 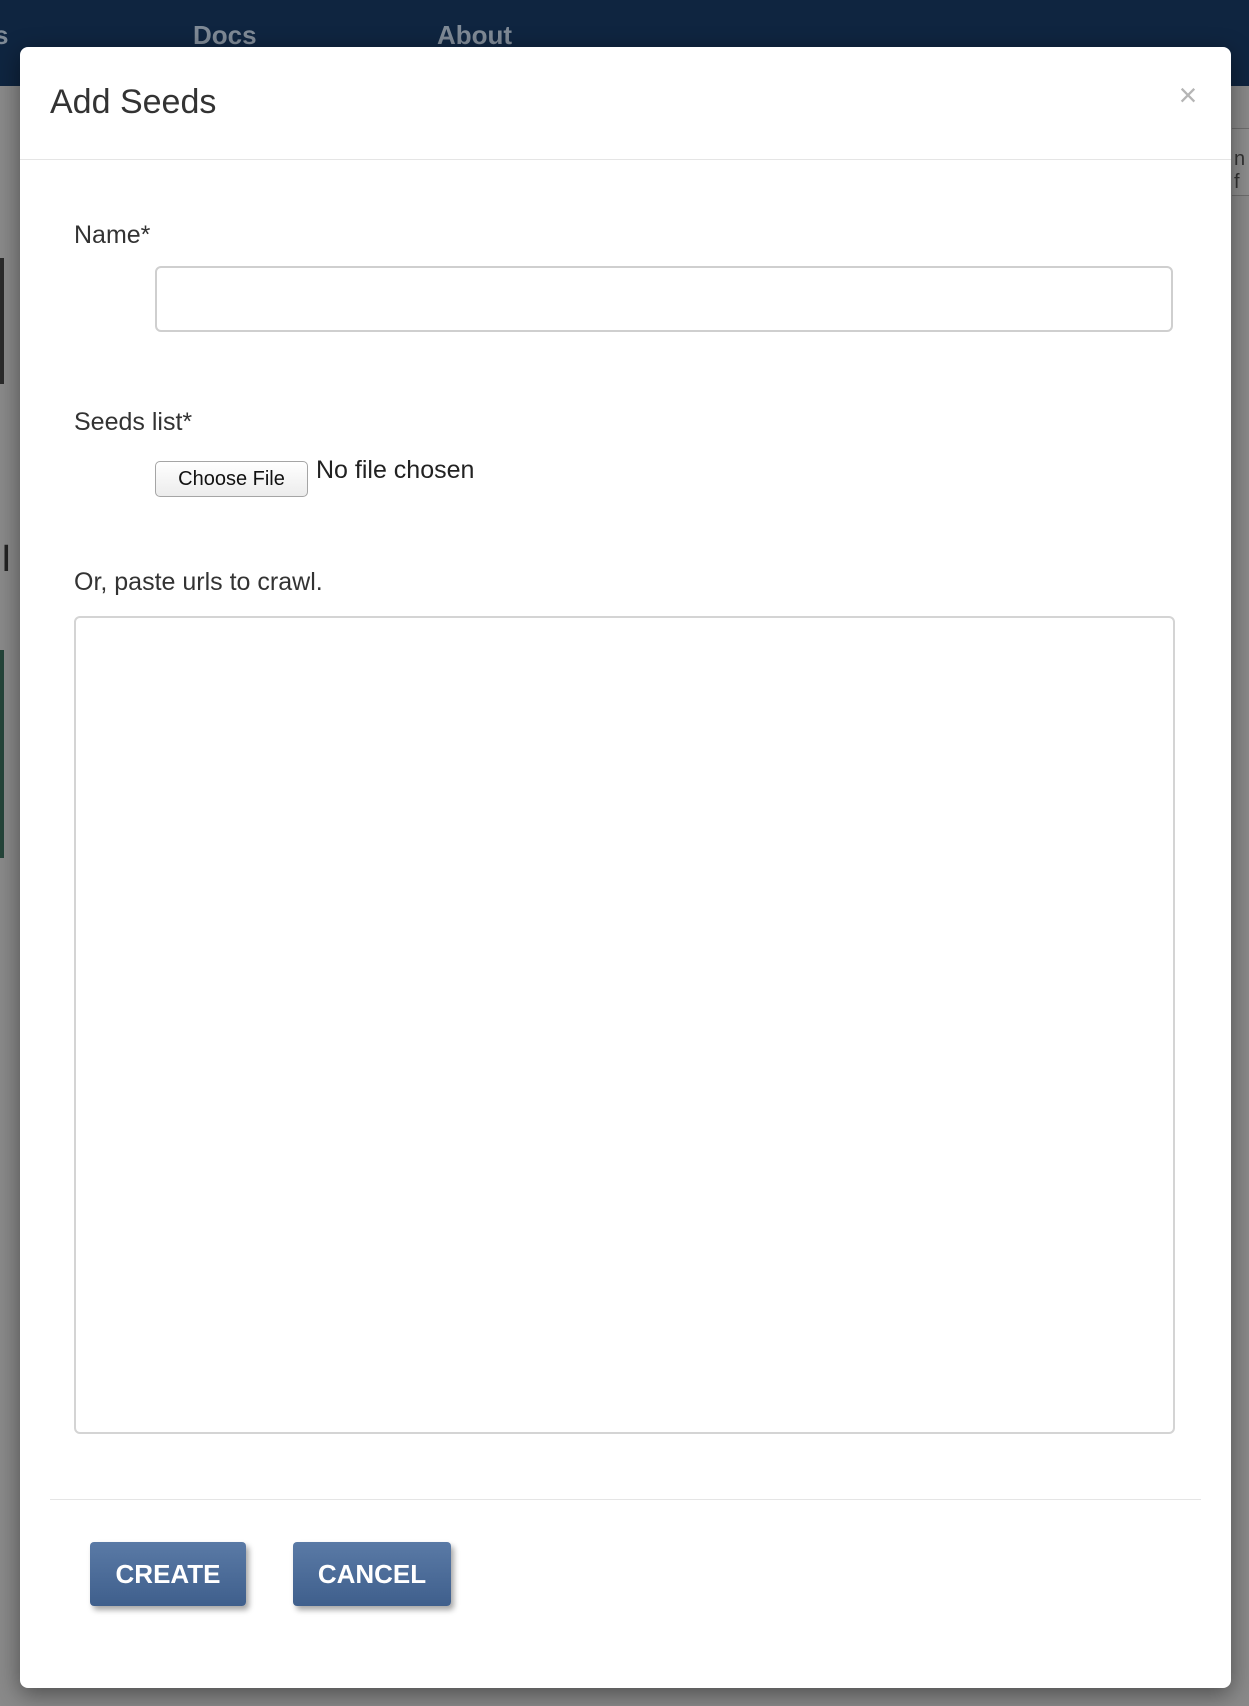 What do you see at coordinates (4, 35) in the screenshot?
I see `nav-item-partial: s` at bounding box center [4, 35].